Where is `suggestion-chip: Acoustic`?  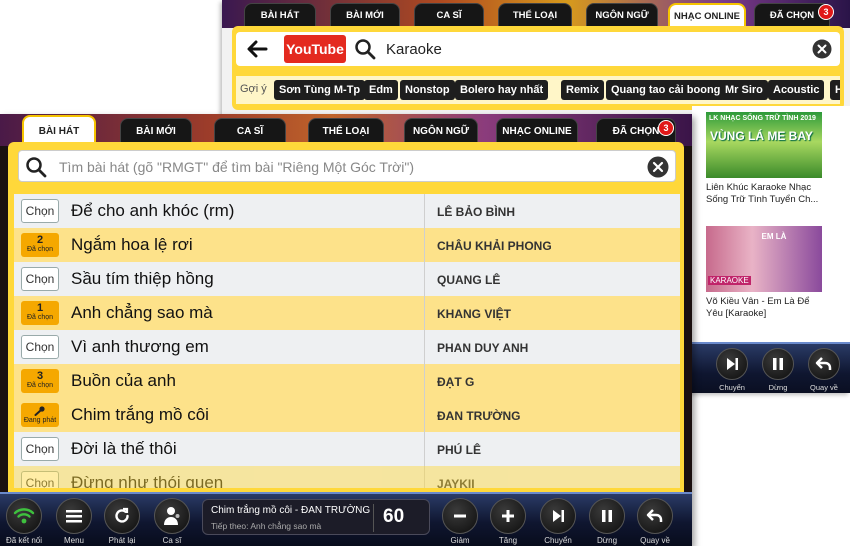 suggestion-chip: Acoustic is located at coordinates (796, 90).